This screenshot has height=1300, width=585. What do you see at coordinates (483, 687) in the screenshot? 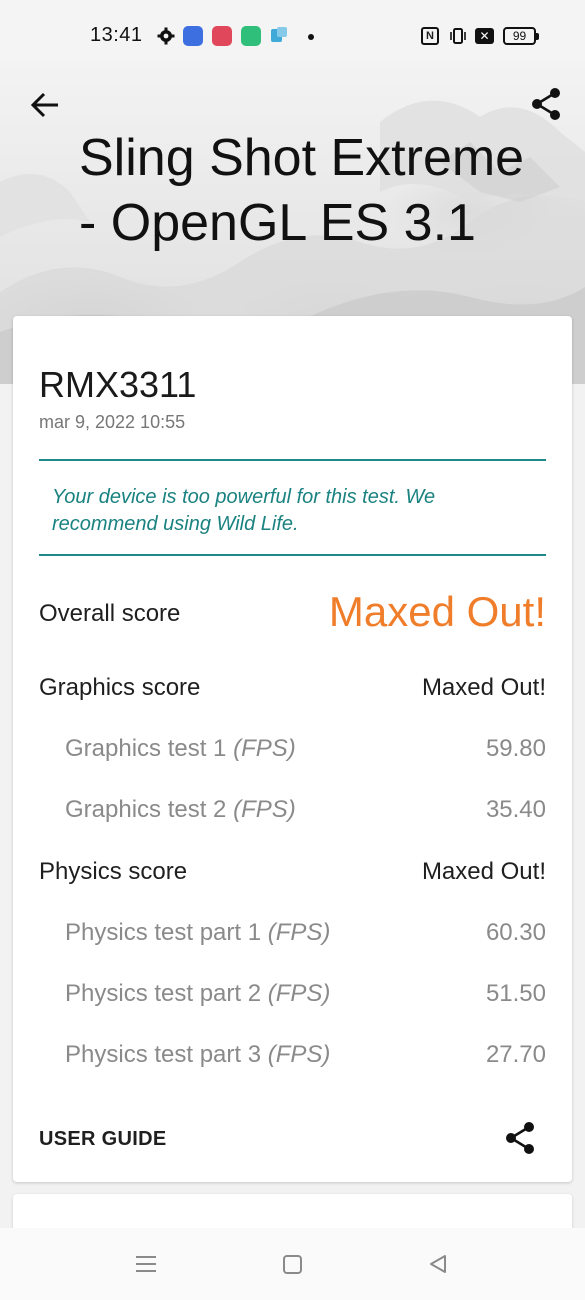
I see `graphics-score-value: Maxed Out!` at bounding box center [483, 687].